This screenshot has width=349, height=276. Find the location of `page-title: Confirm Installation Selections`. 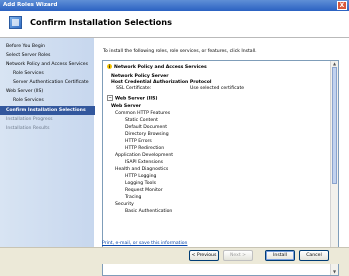

page-title: Confirm Installation Selections is located at coordinates (101, 22).